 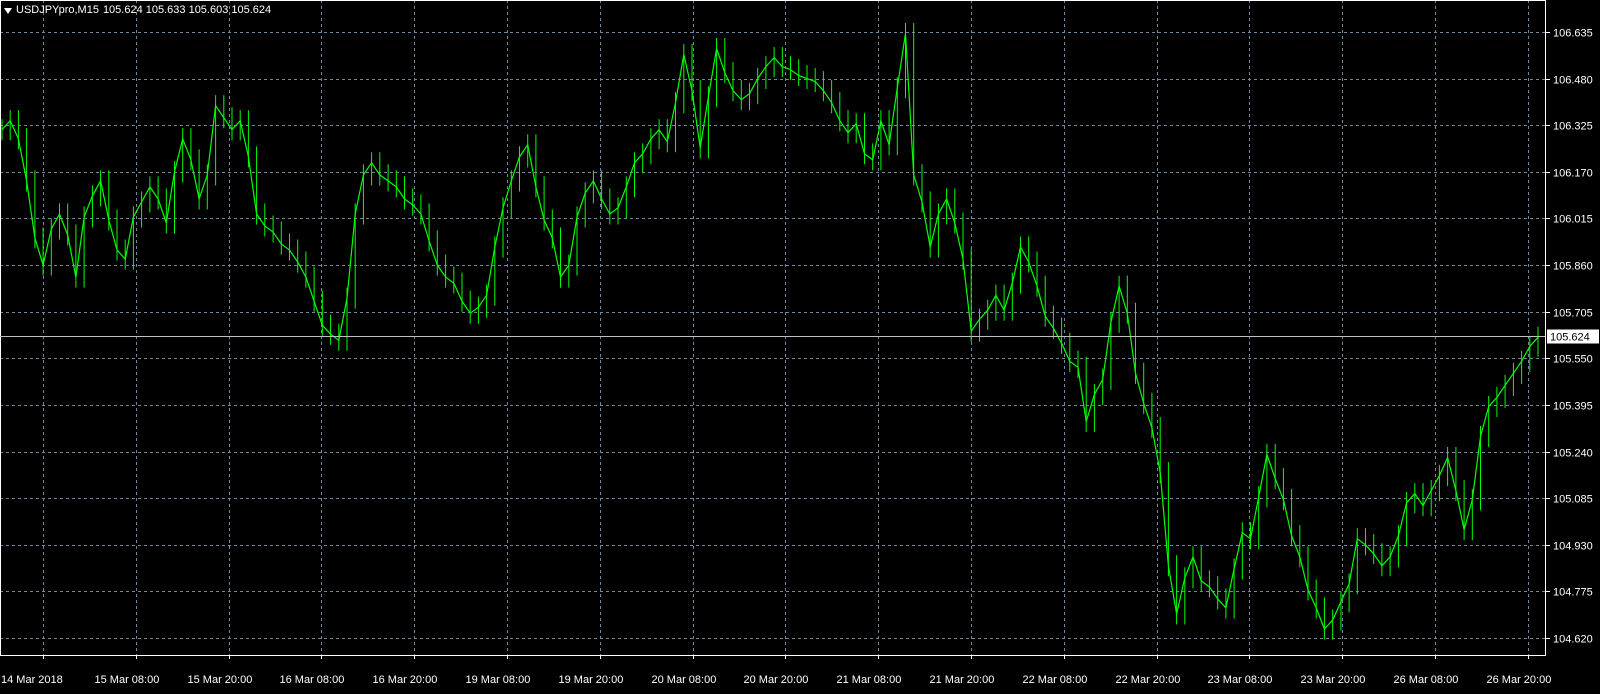 What do you see at coordinates (312, 680) in the screenshot?
I see `x-tick-label: 16 Mar 08:00` at bounding box center [312, 680].